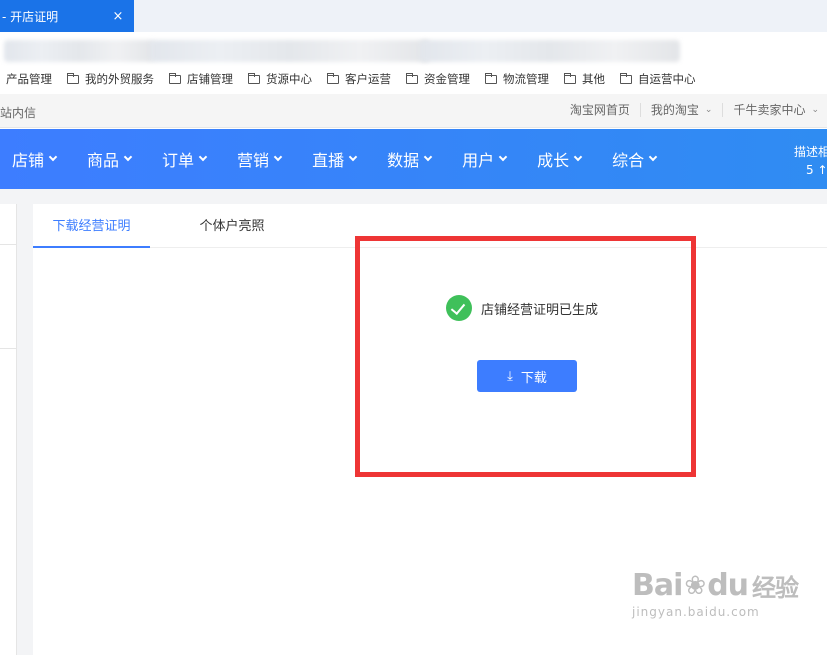  What do you see at coordinates (110, 159) in the screenshot?
I see `nav-item-products: 商品` at bounding box center [110, 159].